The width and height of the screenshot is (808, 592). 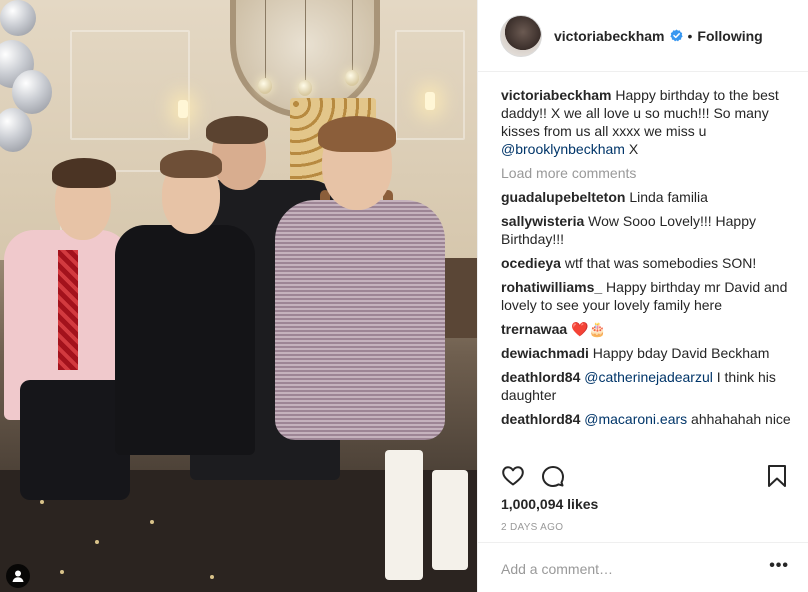 What do you see at coordinates (563, 197) in the screenshot?
I see `comment-username: guadalupebelteton` at bounding box center [563, 197].